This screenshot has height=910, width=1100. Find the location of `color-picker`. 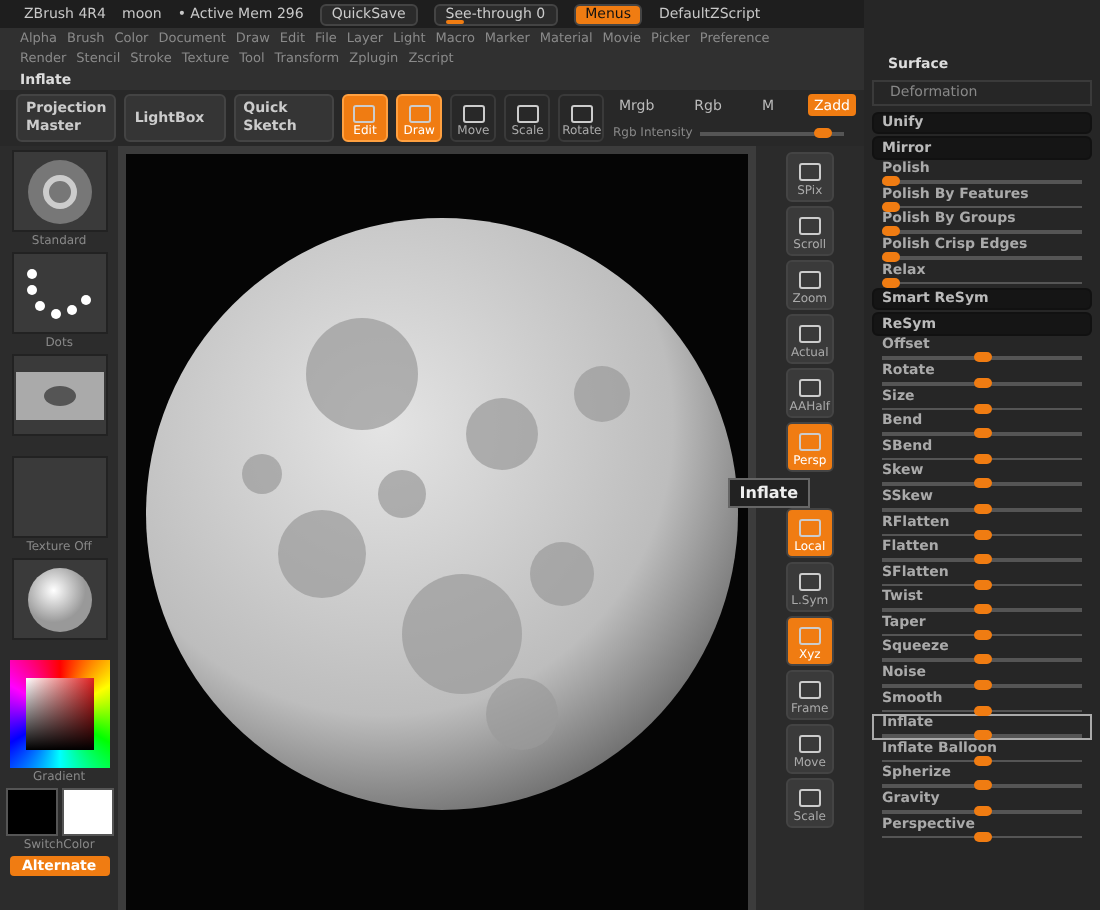

color-picker is located at coordinates (59, 714).